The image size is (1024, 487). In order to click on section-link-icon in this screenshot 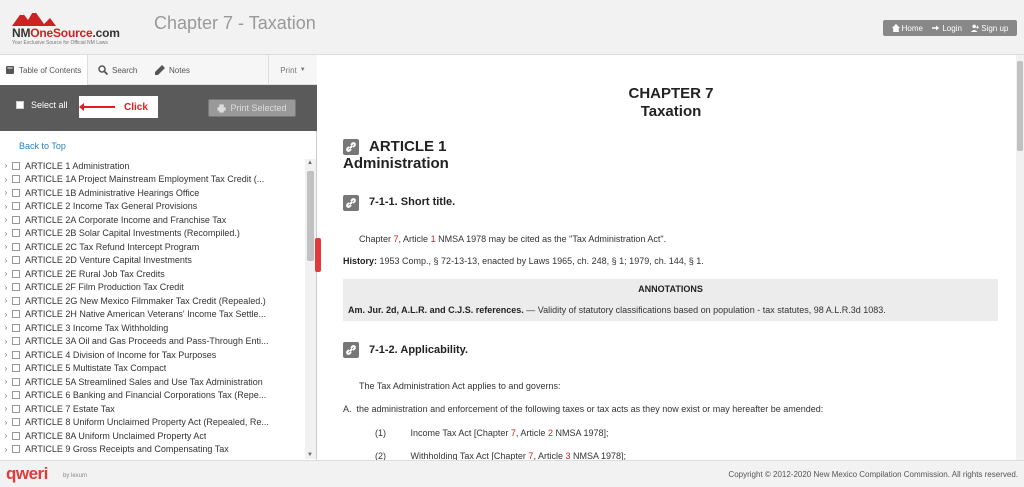, I will do `click(351, 203)`.